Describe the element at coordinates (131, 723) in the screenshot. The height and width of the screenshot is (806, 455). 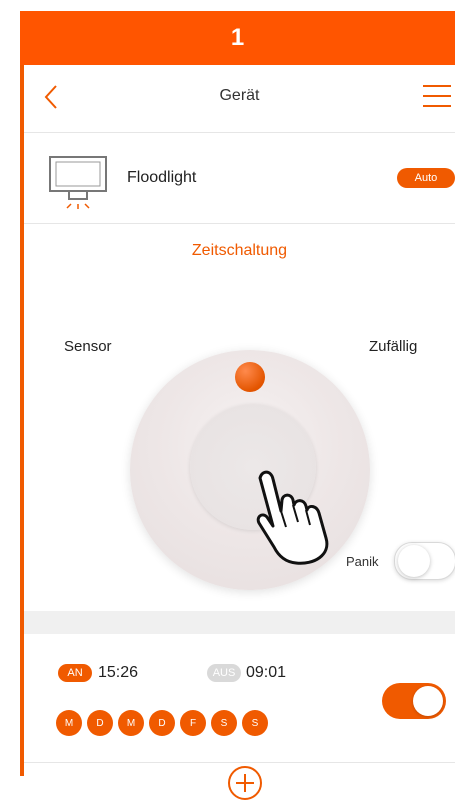
I see `weekday-wednesday: M` at that location.